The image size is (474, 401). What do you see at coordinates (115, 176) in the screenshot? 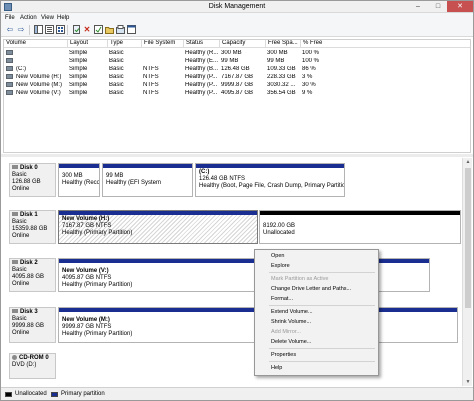
I see `partition-size: 99 MB` at bounding box center [115, 176].